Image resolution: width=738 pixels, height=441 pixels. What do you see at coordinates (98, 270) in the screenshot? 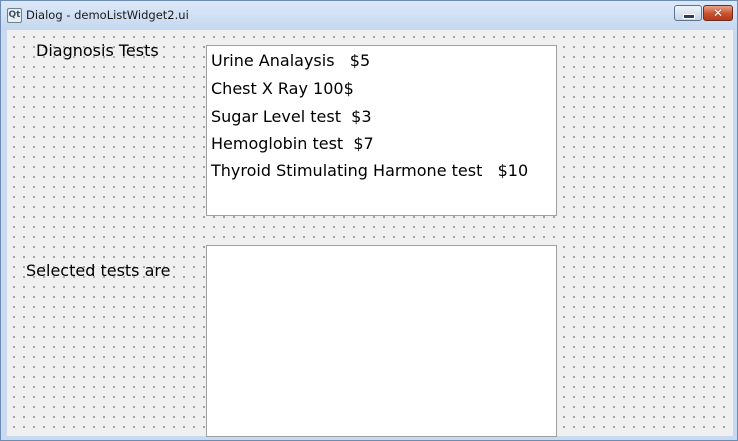
I see `selected-tests-label: Selected tests are` at bounding box center [98, 270].